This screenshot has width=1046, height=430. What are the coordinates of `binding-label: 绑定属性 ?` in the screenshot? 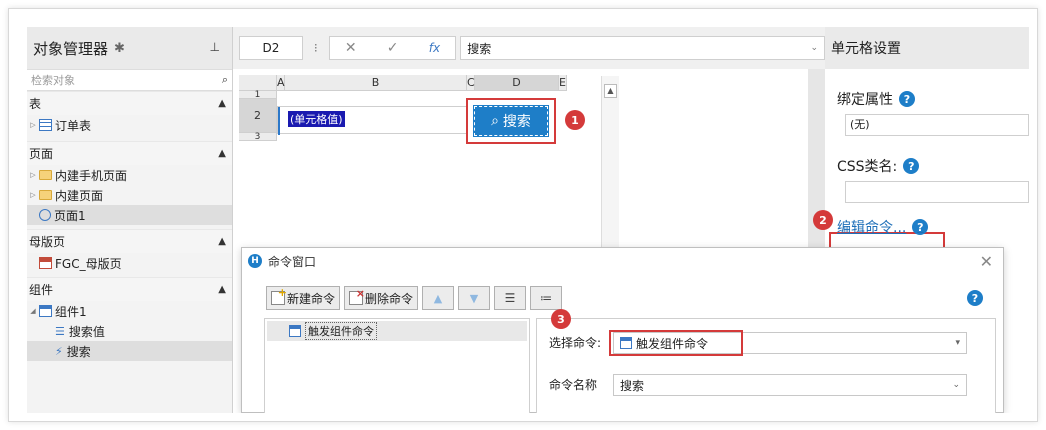 It's located at (876, 99).